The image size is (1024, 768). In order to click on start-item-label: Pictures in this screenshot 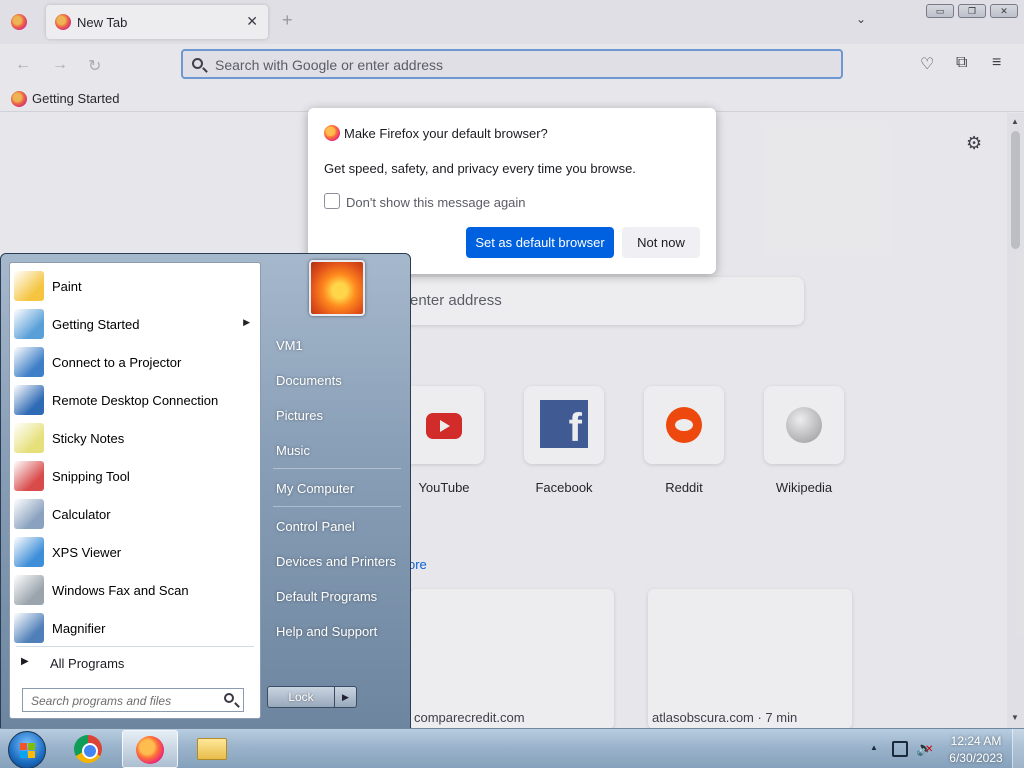, I will do `click(299, 415)`.